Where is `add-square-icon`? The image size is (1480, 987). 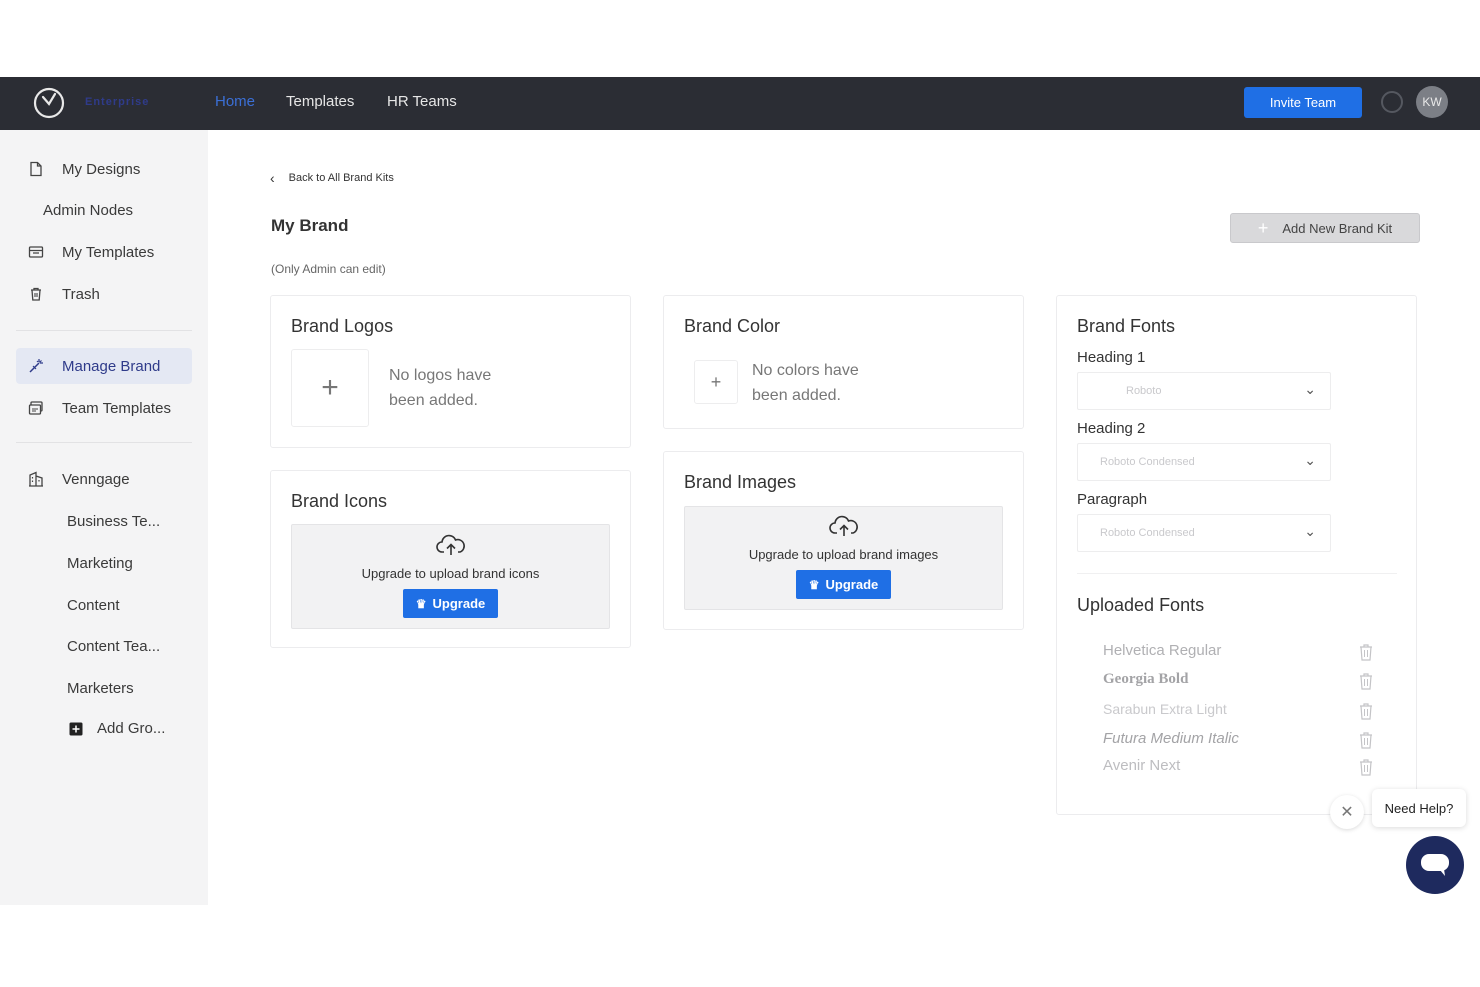 add-square-icon is located at coordinates (76, 728).